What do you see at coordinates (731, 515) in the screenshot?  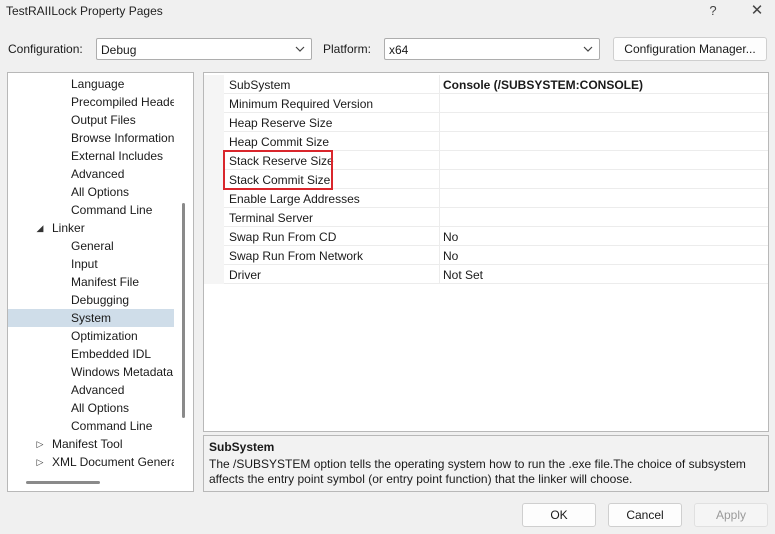 I see `apply-button: Apply` at bounding box center [731, 515].